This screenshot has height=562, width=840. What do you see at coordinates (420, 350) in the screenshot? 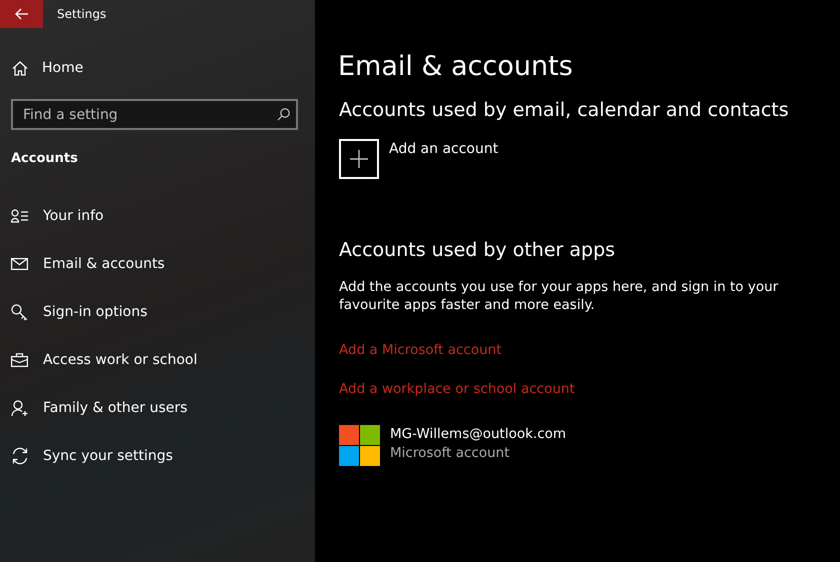
I see `add-account-link: Add a Microsoft account` at bounding box center [420, 350].